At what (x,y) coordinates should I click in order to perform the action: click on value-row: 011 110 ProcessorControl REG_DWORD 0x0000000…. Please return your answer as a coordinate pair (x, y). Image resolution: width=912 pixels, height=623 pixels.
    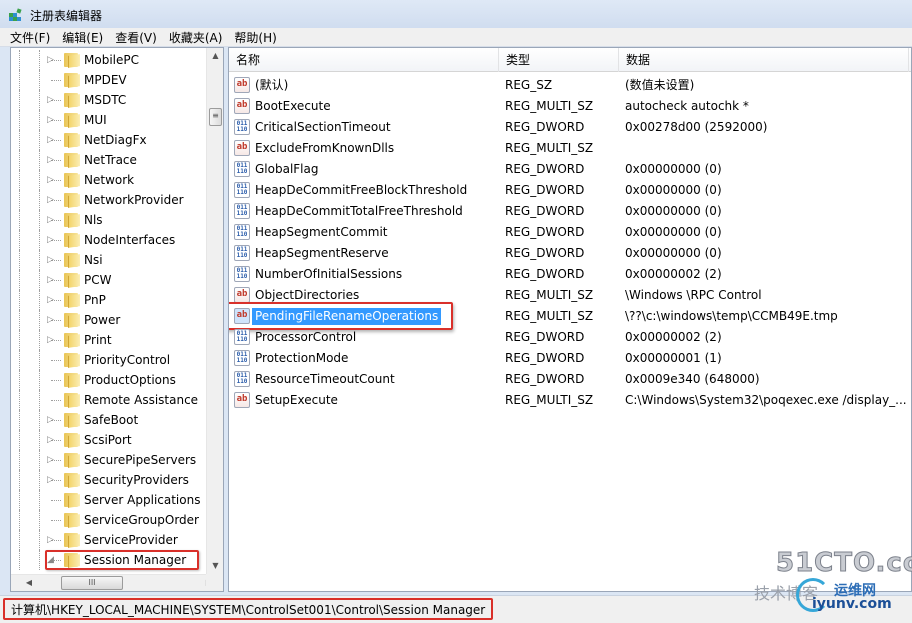
    Looking at the image, I should click on (570, 337).